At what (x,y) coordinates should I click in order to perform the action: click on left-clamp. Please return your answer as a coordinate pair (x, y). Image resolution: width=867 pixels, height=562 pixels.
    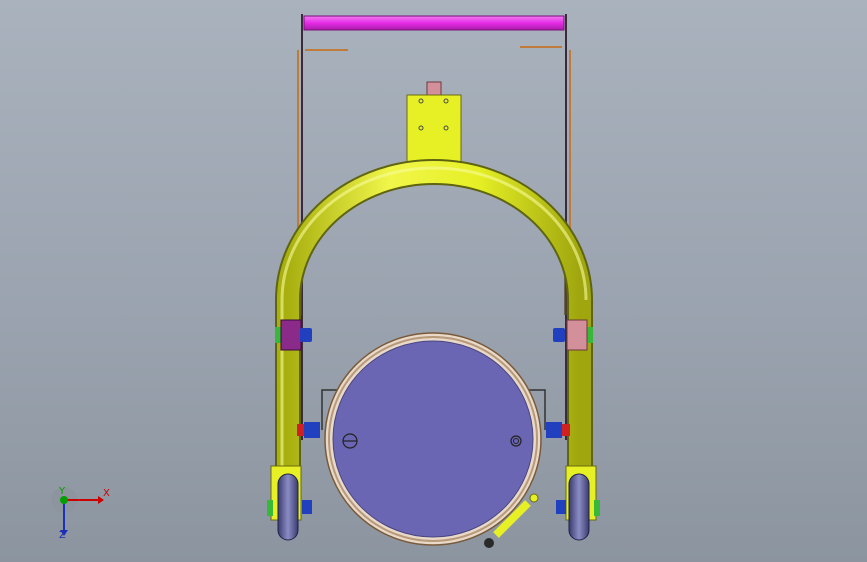
    Looking at the image, I should click on (293, 335).